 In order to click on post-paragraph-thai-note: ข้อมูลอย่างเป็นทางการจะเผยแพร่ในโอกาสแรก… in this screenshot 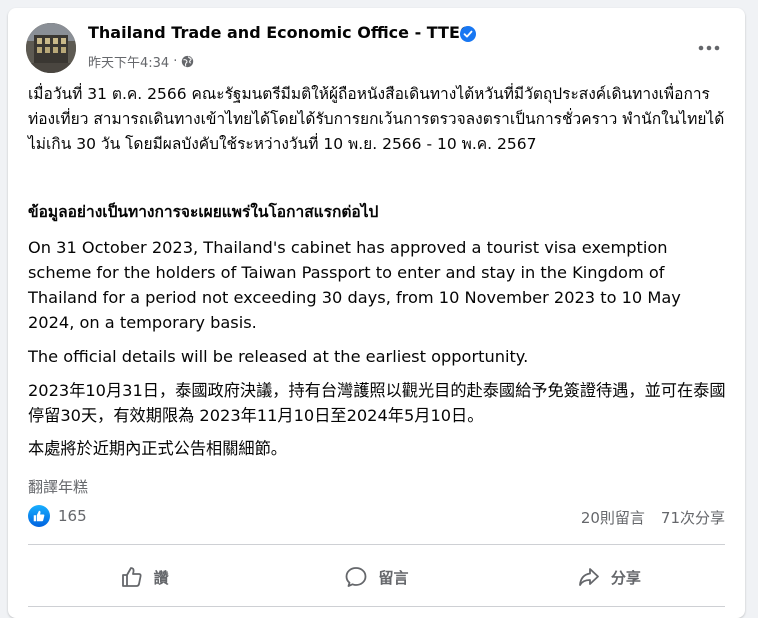, I will do `click(203, 212)`.